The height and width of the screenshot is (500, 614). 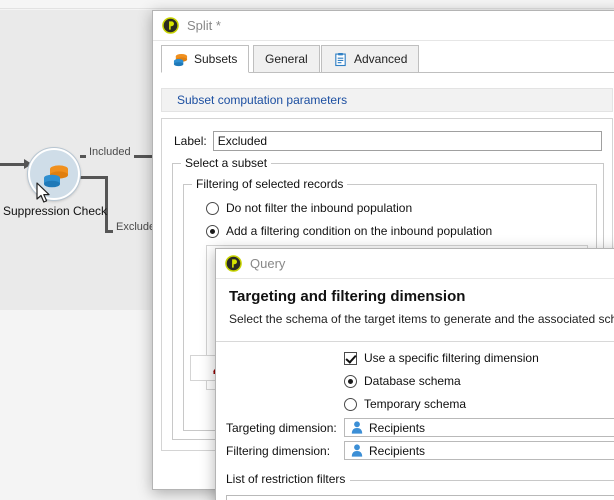 What do you see at coordinates (13, 164) in the screenshot?
I see `connector-inbound` at bounding box center [13, 164].